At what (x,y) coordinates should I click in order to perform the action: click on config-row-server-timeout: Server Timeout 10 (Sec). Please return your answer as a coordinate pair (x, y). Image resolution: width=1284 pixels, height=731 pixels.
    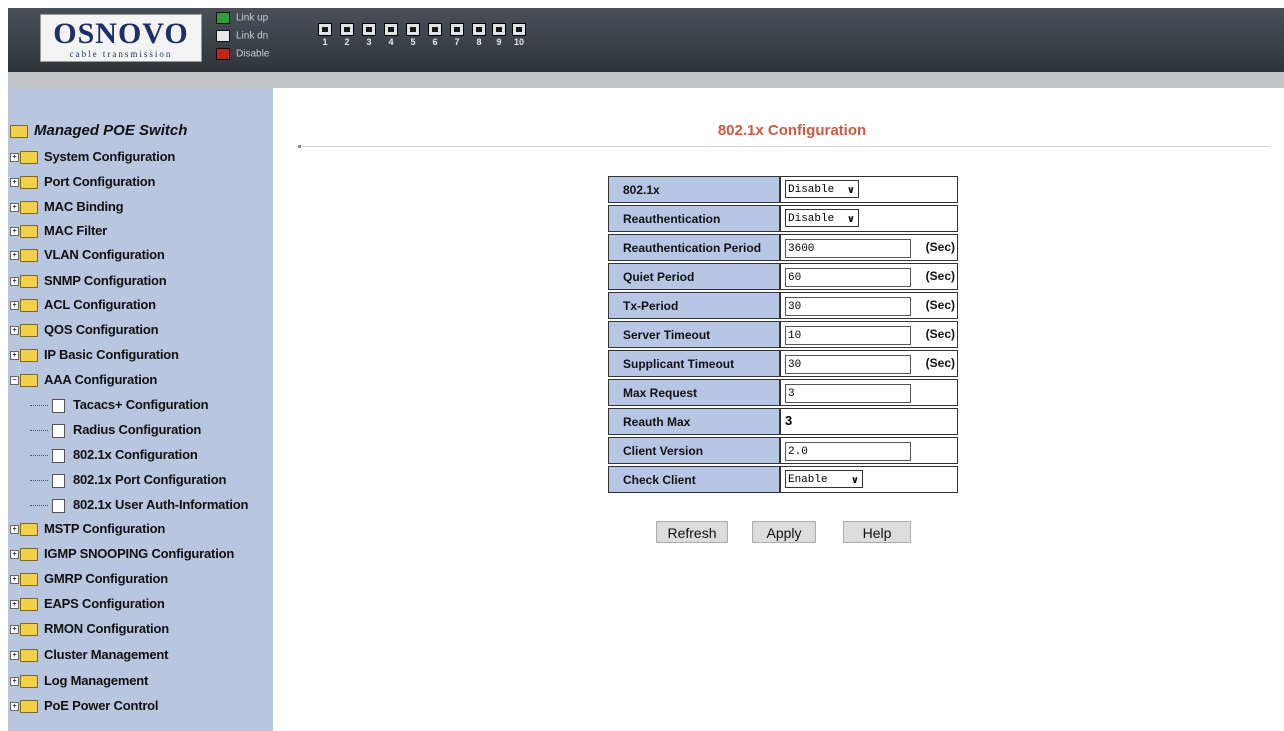
    Looking at the image, I should click on (783, 334).